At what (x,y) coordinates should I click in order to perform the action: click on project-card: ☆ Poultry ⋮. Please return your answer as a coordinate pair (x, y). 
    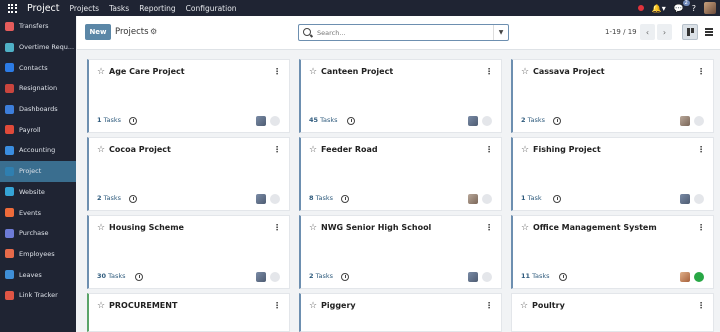
    Looking at the image, I should click on (612, 312).